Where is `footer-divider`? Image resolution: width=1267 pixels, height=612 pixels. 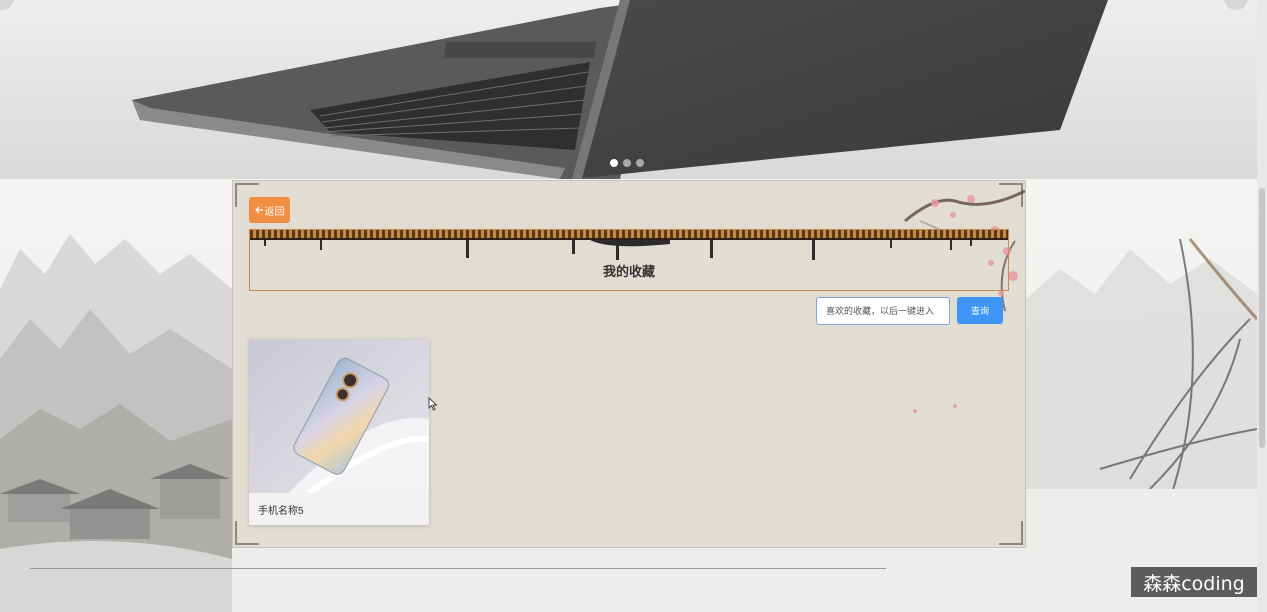
footer-divider is located at coordinates (458, 568).